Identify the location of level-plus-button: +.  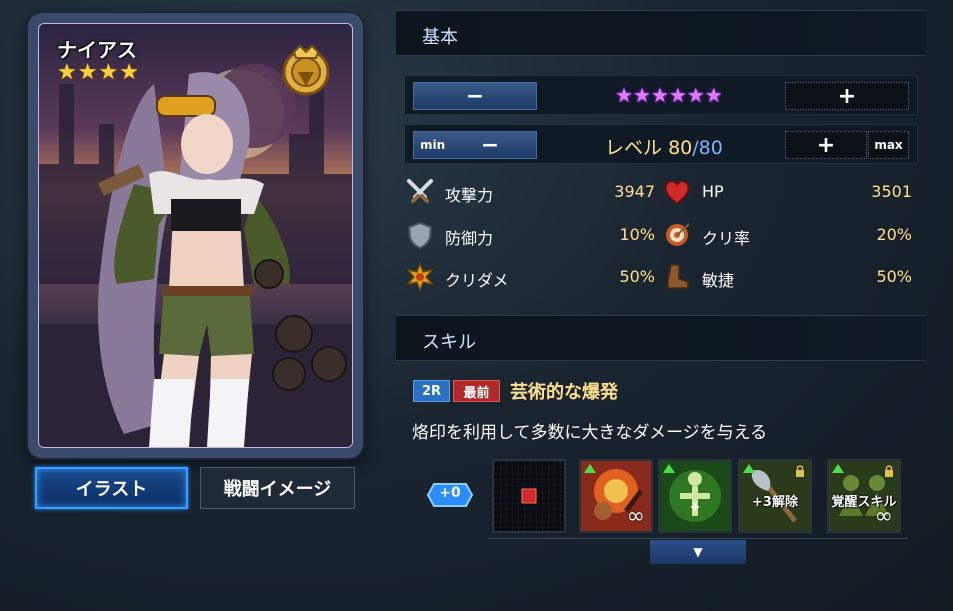
(826, 145).